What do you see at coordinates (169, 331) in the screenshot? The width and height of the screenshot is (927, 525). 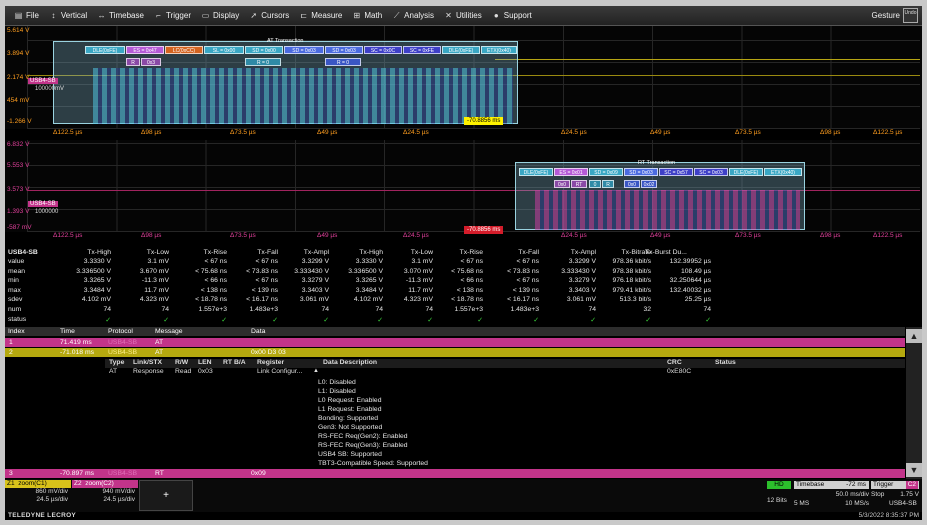 I see `col-message: Message` at bounding box center [169, 331].